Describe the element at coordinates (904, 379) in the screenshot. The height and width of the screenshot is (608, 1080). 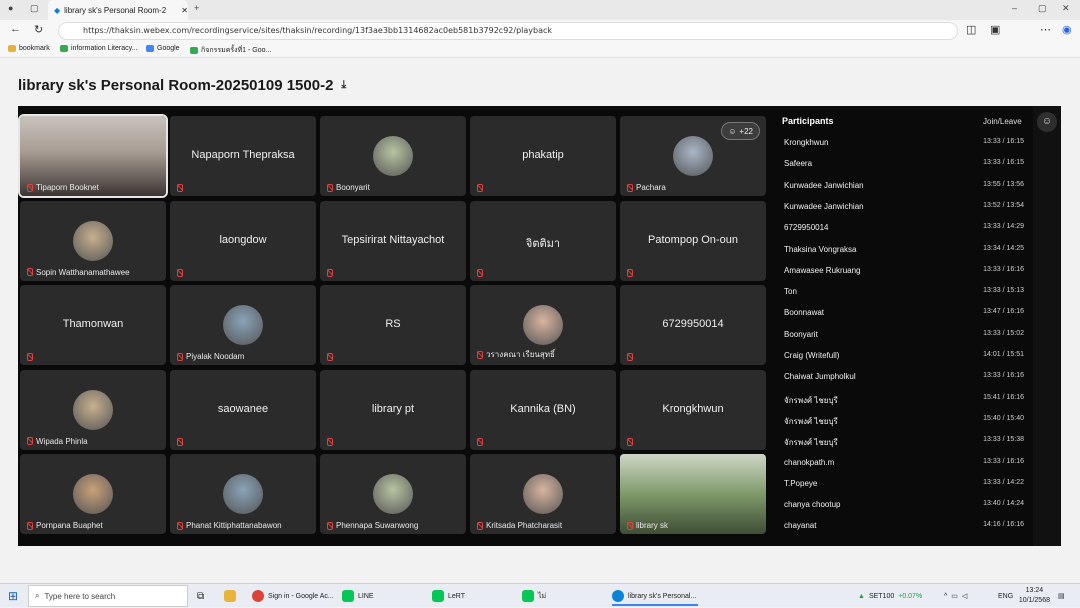
I see `participant-row: Chaiwat Jumpholkul 13:33 / 16:16` at that location.